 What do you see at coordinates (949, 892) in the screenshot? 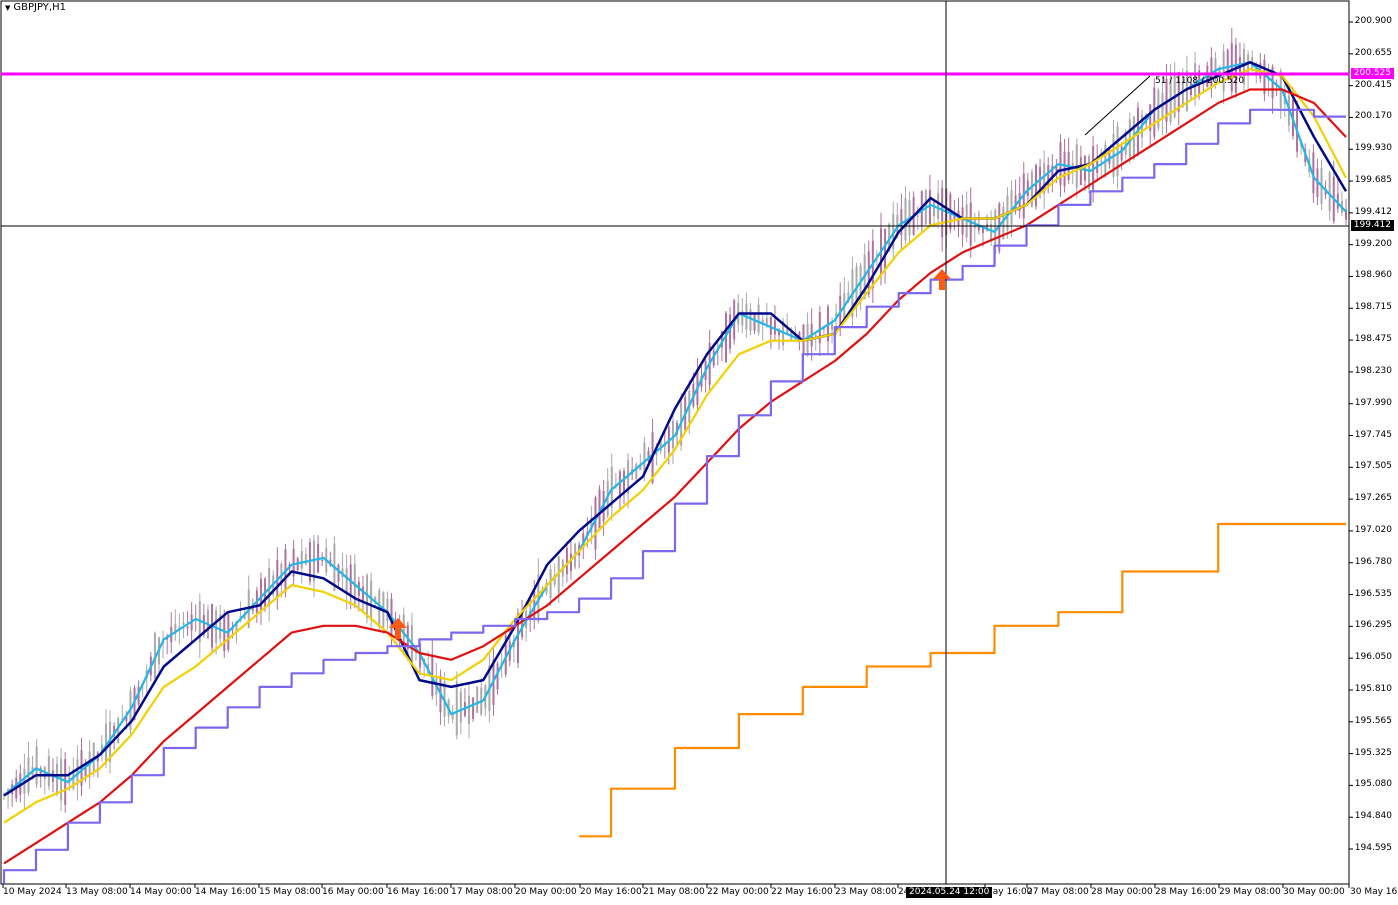
I see `crosshair-time-badge: 2024.05.24 12:00` at bounding box center [949, 892].